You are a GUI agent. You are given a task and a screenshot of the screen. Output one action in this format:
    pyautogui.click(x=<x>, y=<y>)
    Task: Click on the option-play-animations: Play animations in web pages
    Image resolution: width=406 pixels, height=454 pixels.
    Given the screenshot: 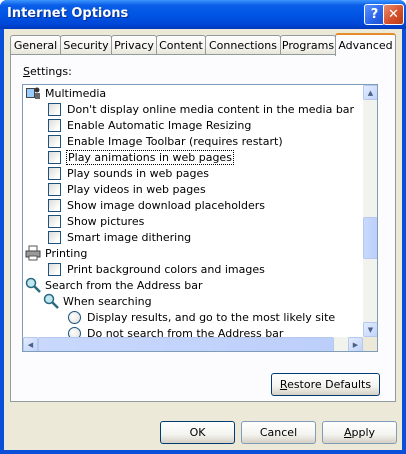 What is the action you would take?
    pyautogui.click(x=141, y=157)
    